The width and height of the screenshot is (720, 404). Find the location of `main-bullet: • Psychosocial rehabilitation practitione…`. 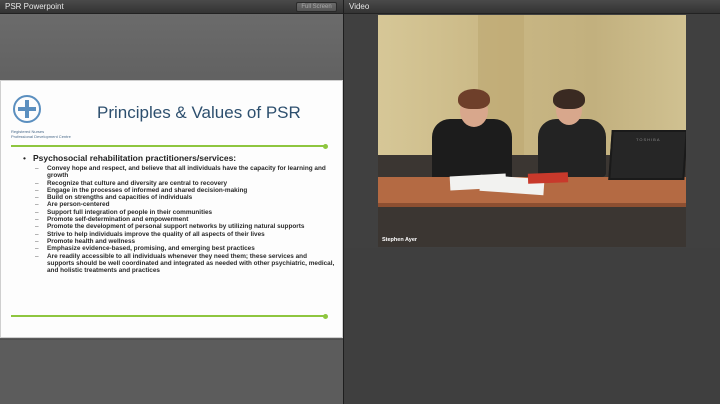

main-bullet: • Psychosocial rehabilitation practitione… is located at coordinates (129, 158).